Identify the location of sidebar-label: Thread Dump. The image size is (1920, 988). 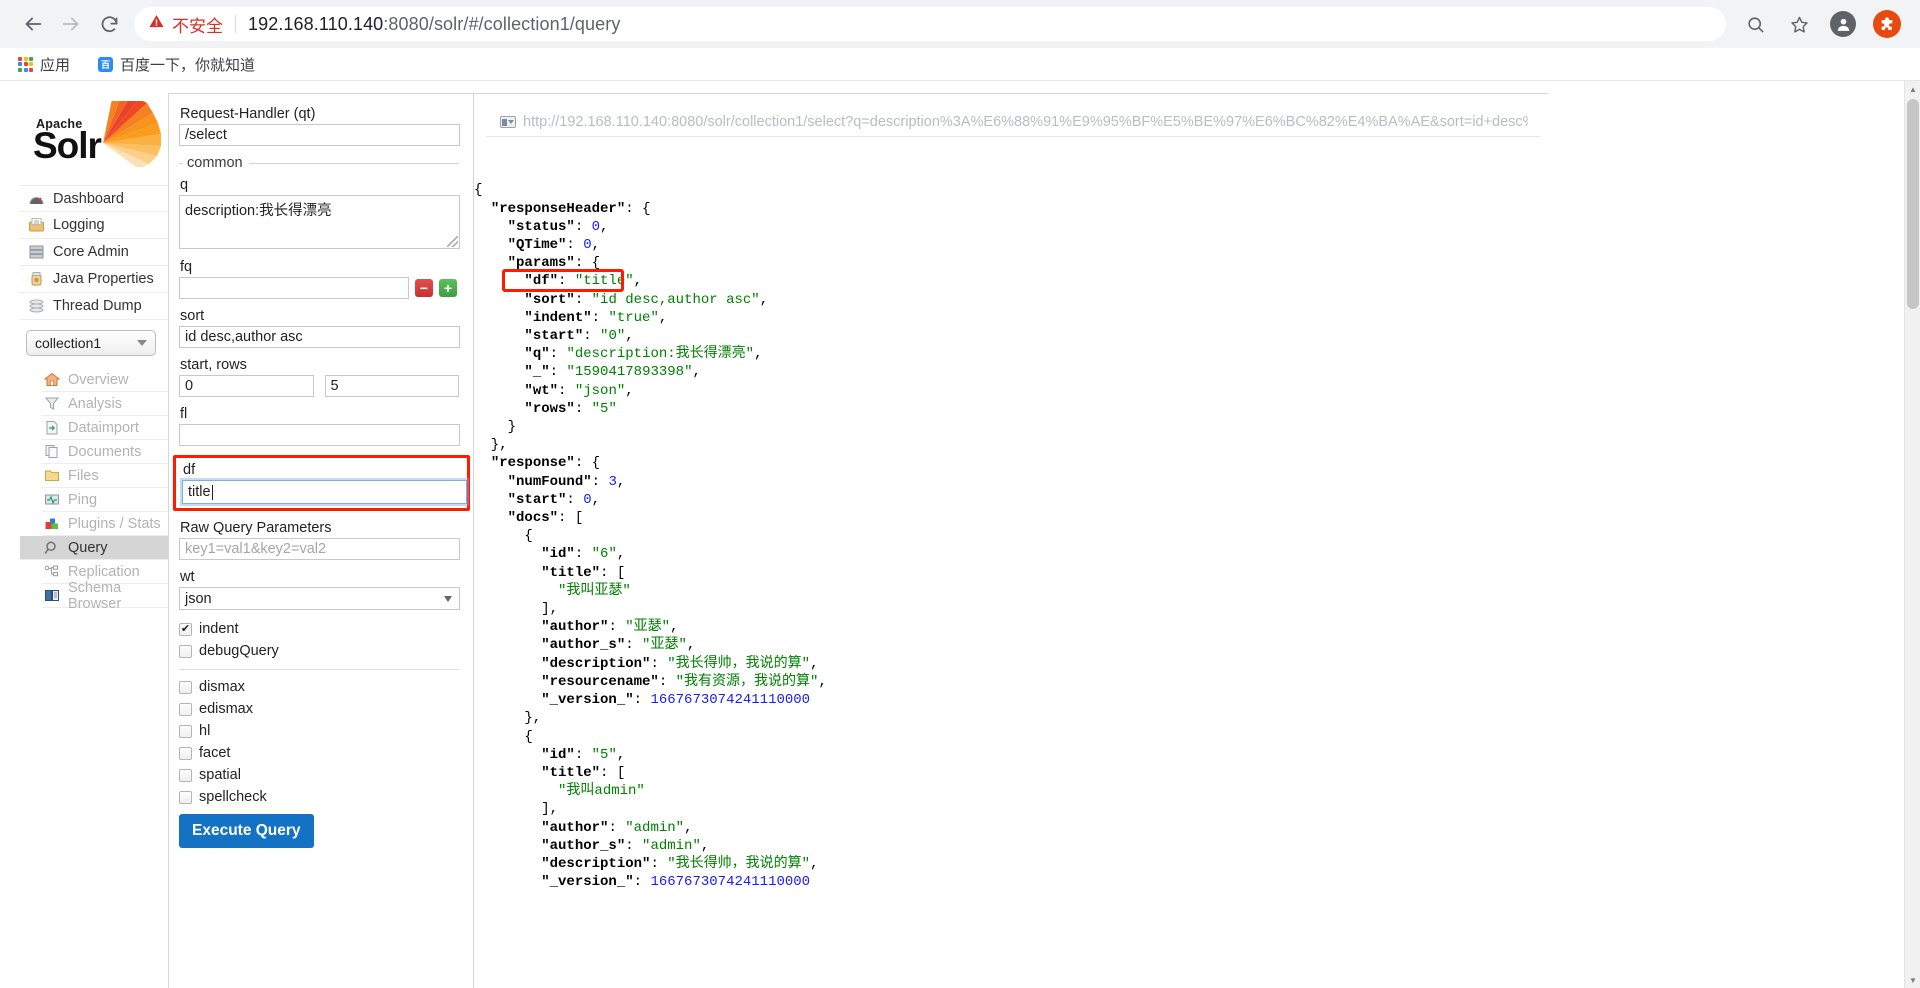
(97, 306).